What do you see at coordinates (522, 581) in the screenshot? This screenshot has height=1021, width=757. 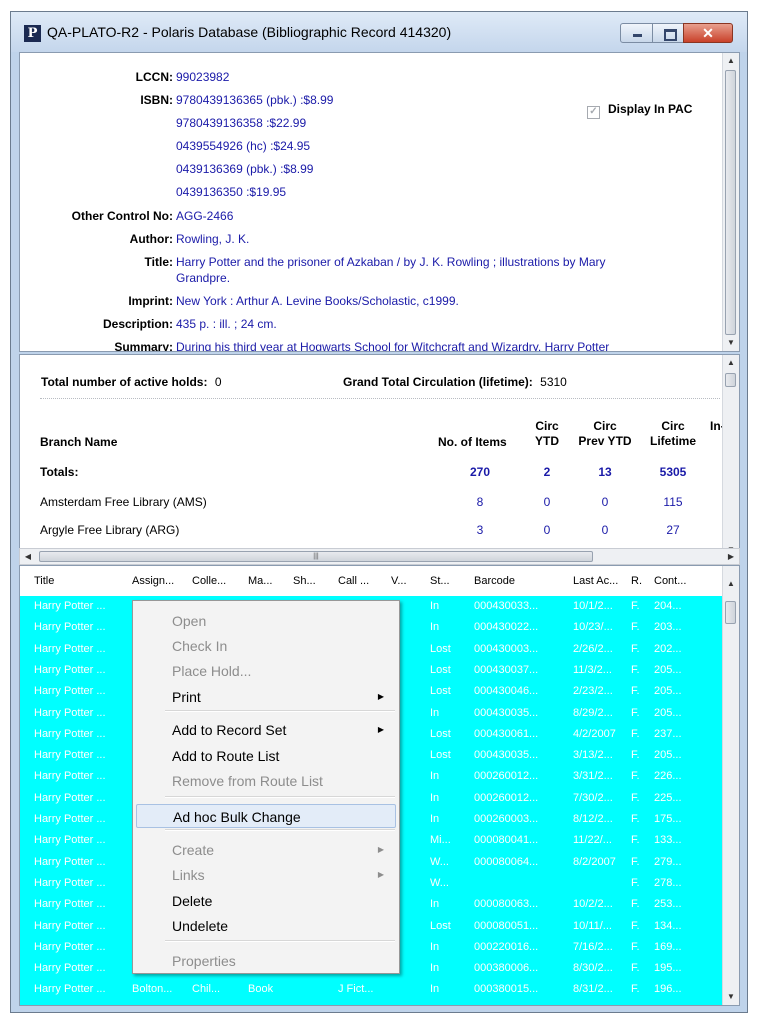 I see `column-header: Barcode` at bounding box center [522, 581].